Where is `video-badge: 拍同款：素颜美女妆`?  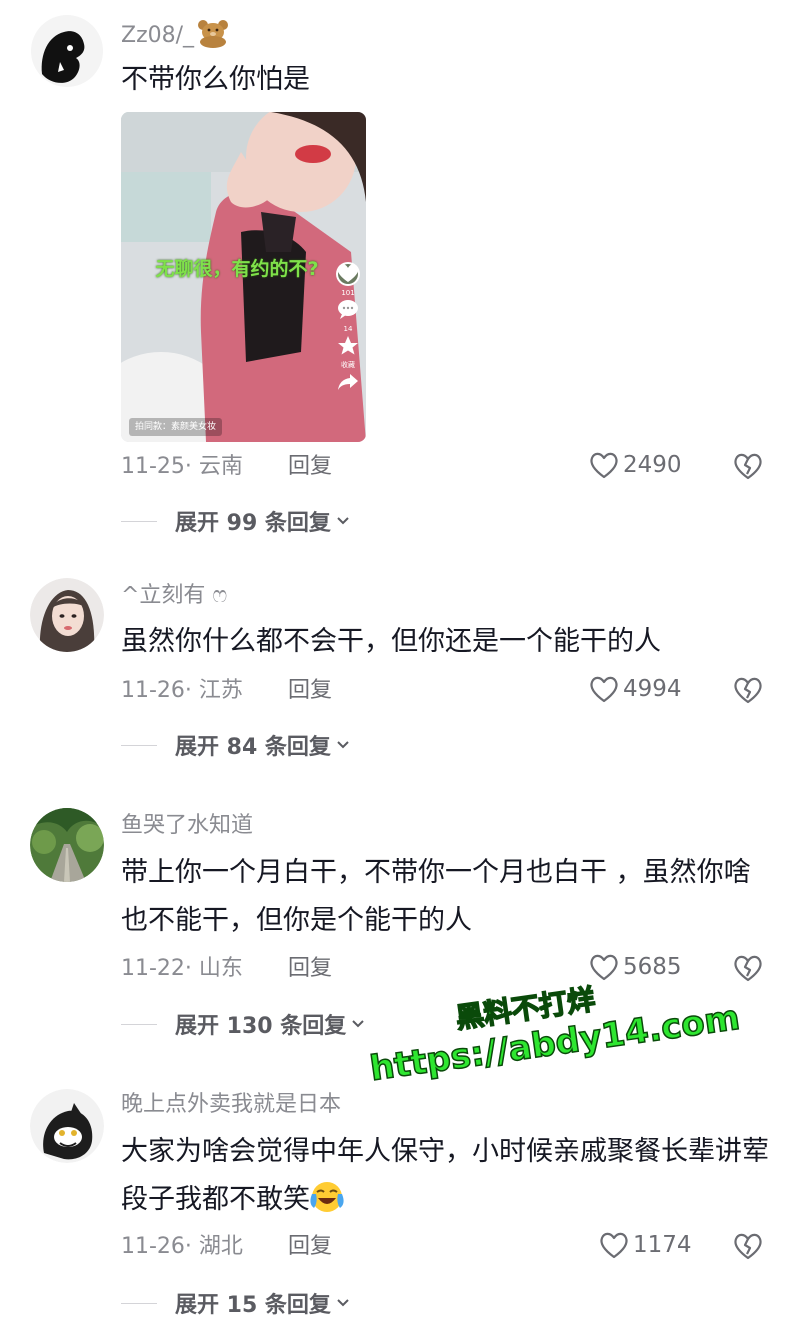 video-badge: 拍同款：素颜美女妆 is located at coordinates (176, 427).